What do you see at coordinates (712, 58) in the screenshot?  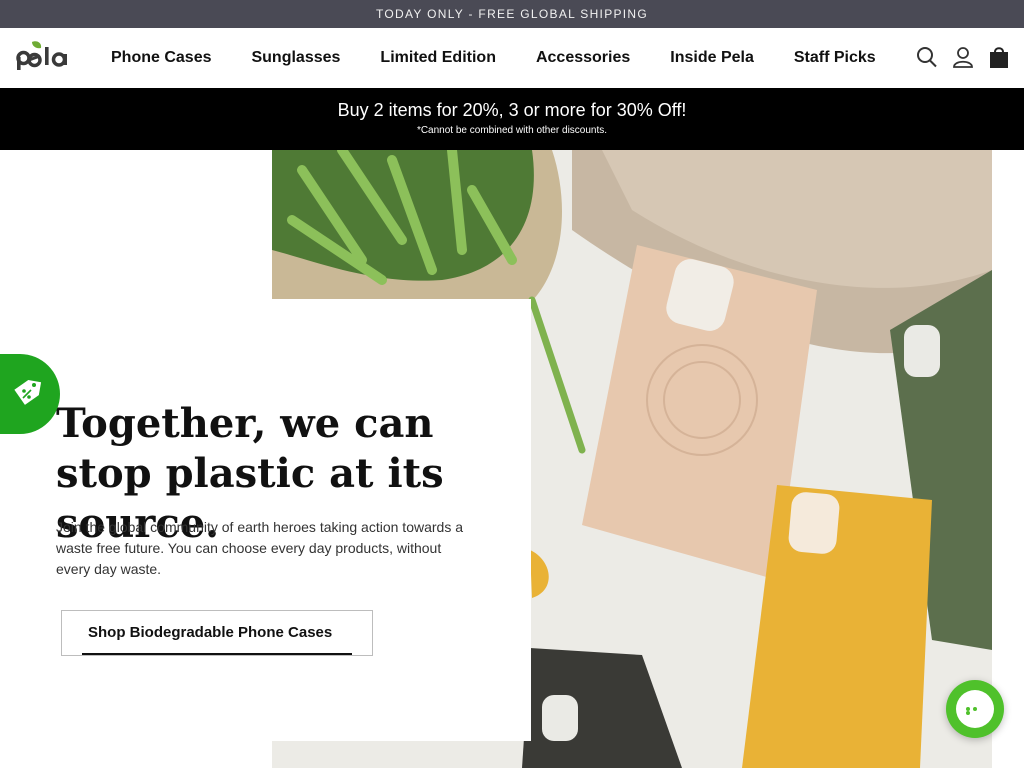 I see `nav-inside-pela: Inside Pela` at bounding box center [712, 58].